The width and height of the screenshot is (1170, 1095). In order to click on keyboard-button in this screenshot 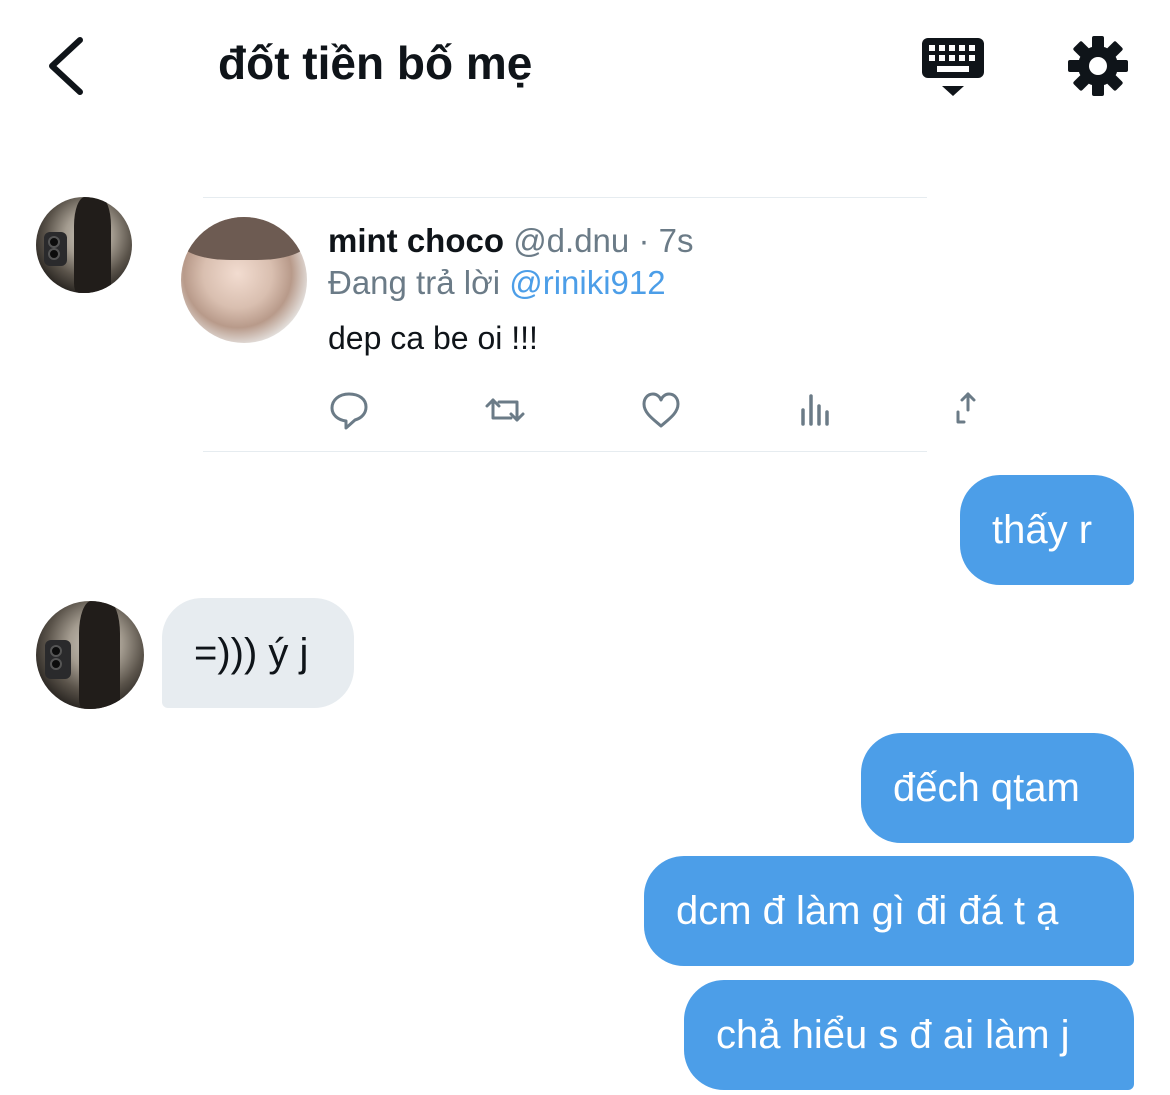, I will do `click(954, 68)`.